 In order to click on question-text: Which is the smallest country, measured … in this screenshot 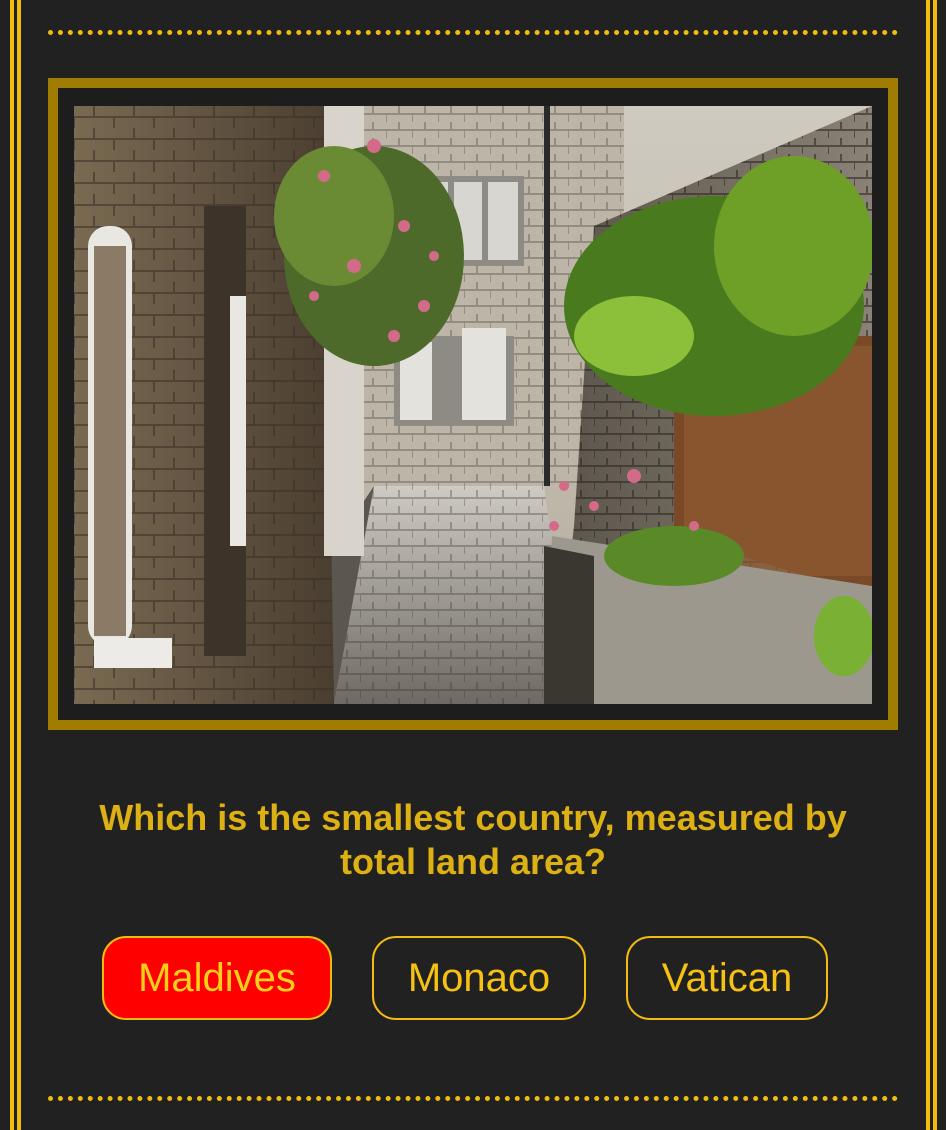, I will do `click(473, 839)`.